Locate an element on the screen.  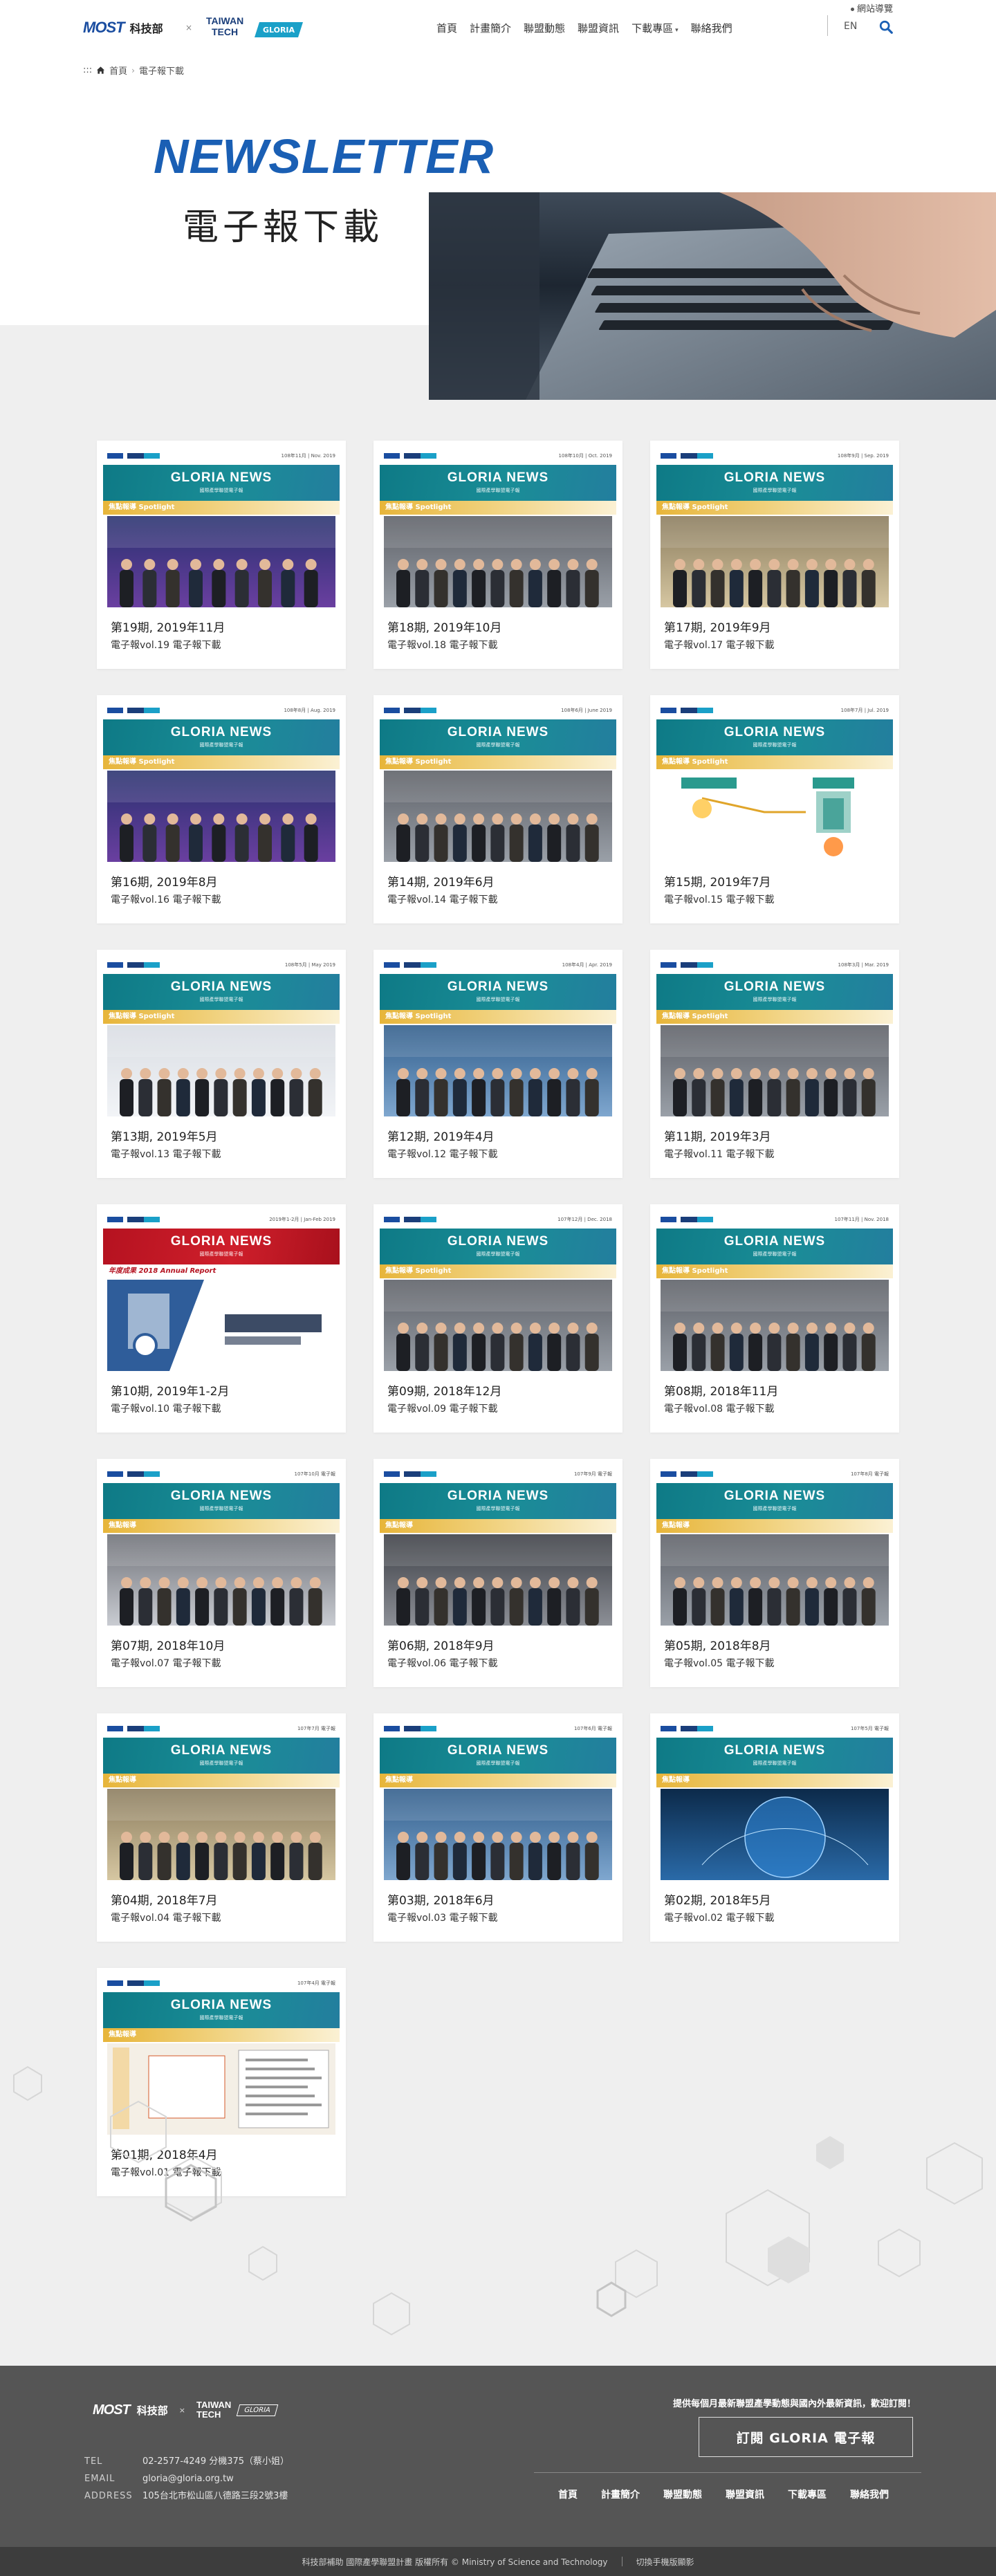
footer-nav-item: 計畫簡介 is located at coordinates (620, 2494).